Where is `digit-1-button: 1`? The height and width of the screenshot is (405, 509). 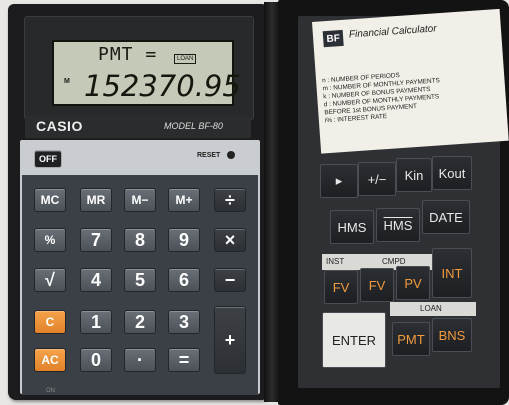
digit-1-button: 1 is located at coordinates (96, 322).